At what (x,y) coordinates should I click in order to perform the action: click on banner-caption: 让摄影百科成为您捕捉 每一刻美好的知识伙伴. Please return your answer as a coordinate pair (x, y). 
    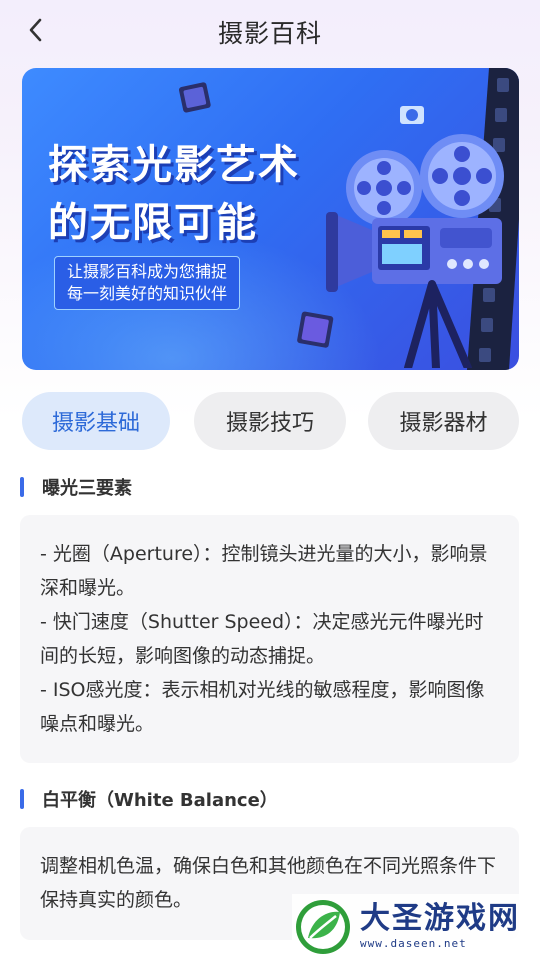
    Looking at the image, I should click on (147, 283).